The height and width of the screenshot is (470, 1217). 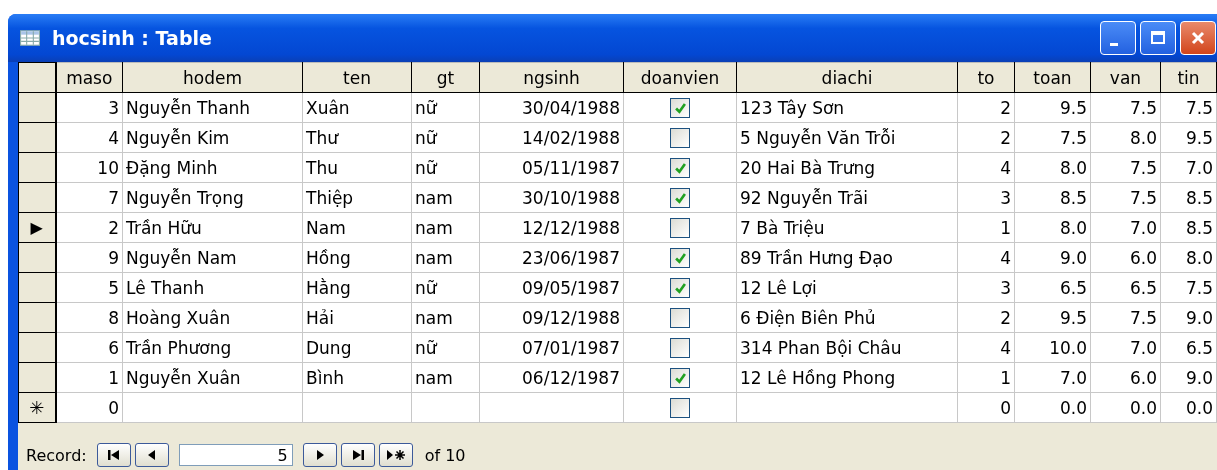 I want to click on table-cell: 05/11/1987, so click(x=571, y=167).